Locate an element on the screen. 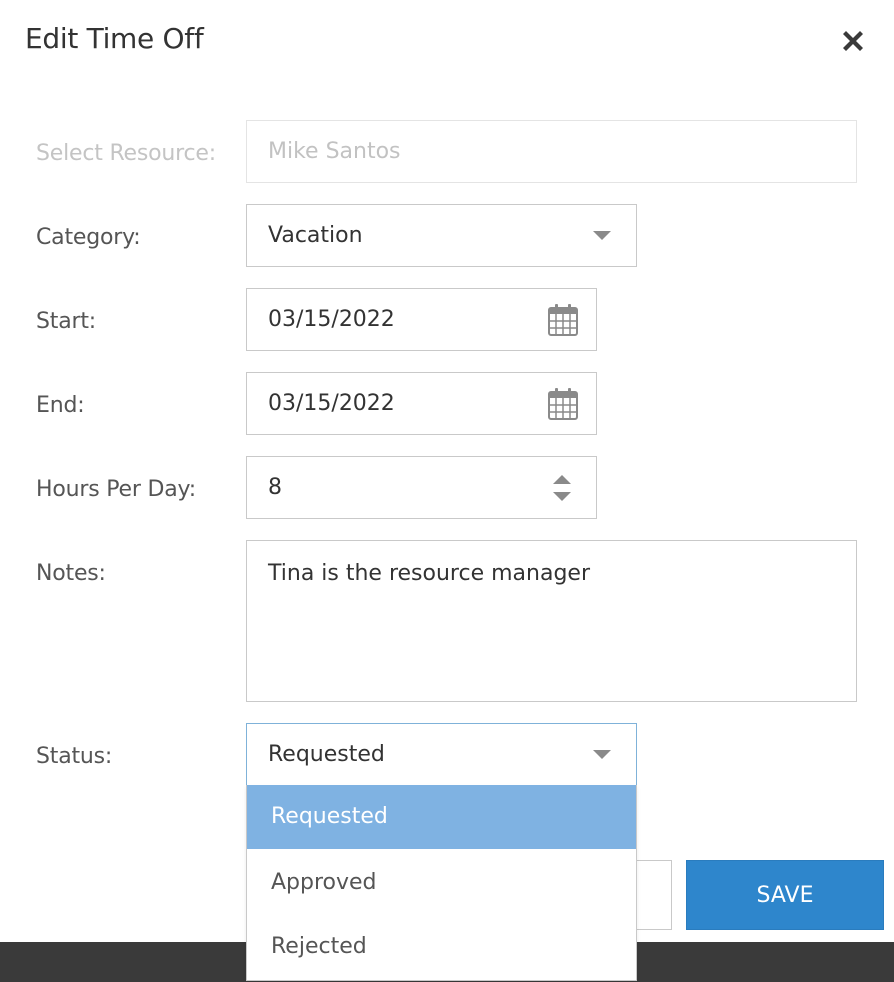  status-option-rejected: Rejected is located at coordinates (441, 947).